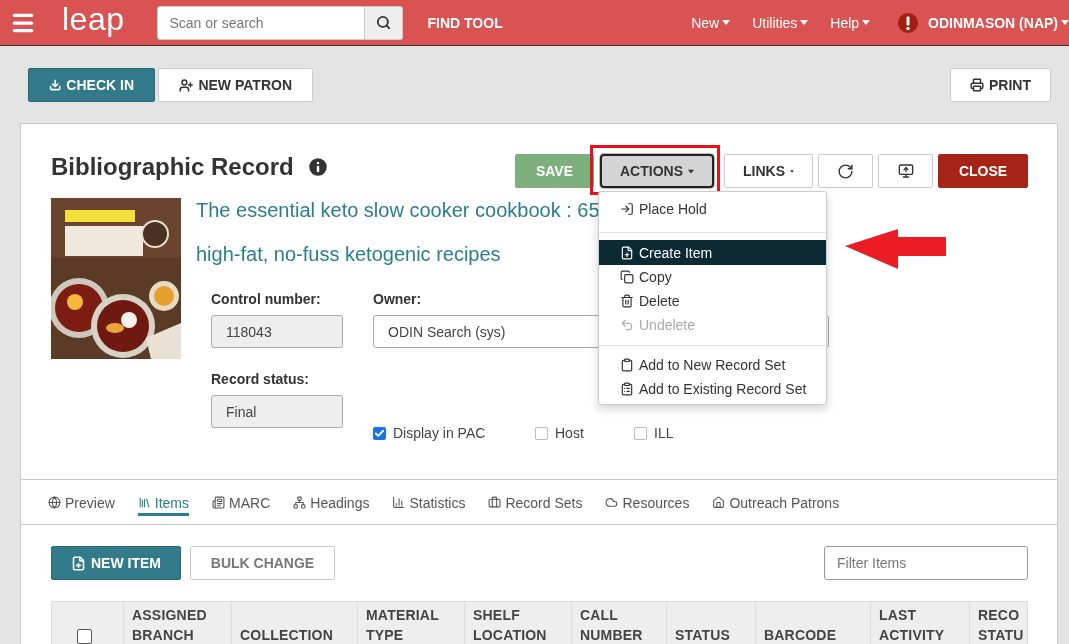 The height and width of the screenshot is (644, 1069). I want to click on page-title: Bibliographic Record, so click(172, 167).